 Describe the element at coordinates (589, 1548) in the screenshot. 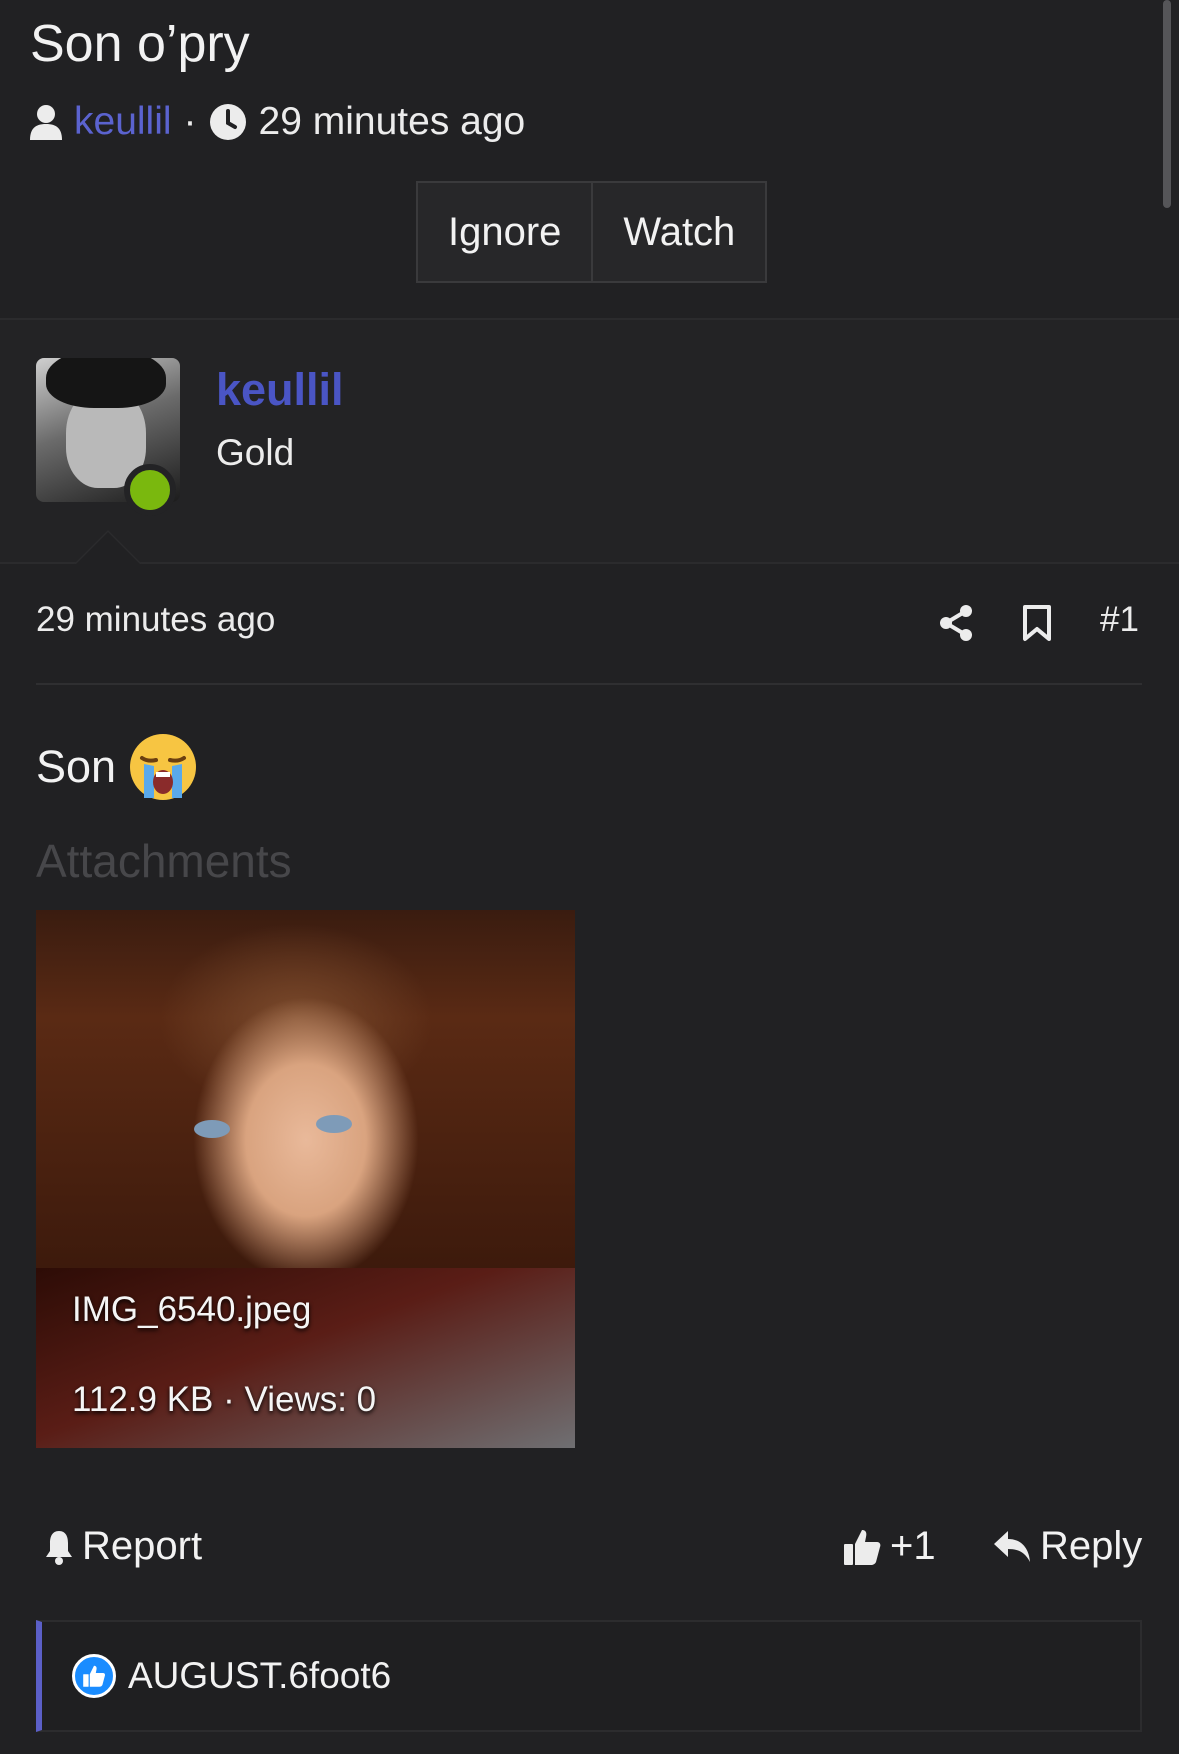

I see `post-actions: Report +1 Reply` at that location.